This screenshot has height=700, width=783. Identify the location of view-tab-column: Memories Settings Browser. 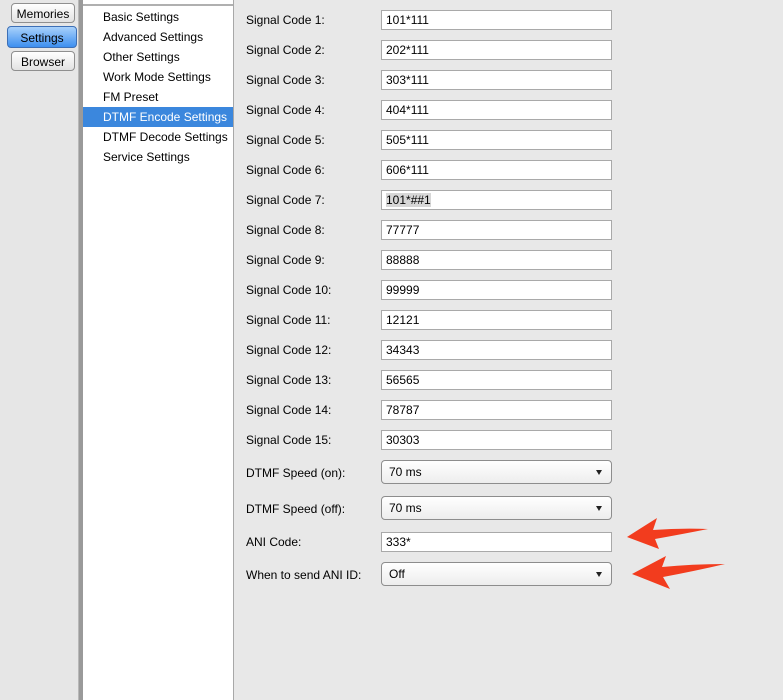
(39, 350).